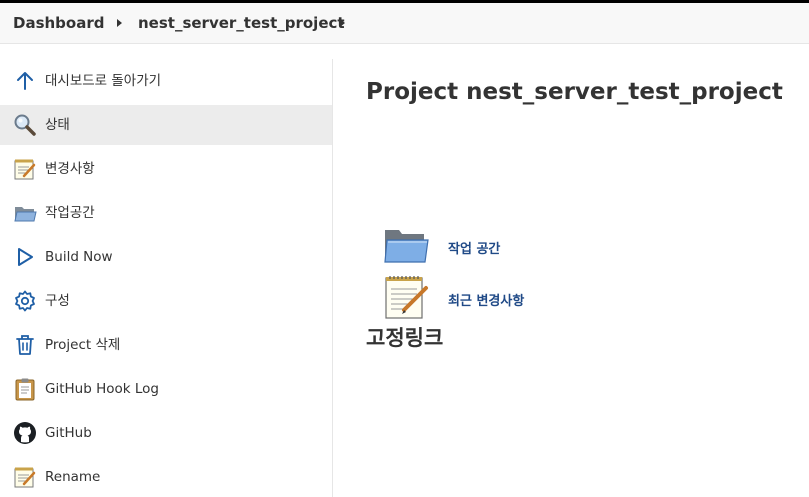 The image size is (809, 497). What do you see at coordinates (166, 125) in the screenshot?
I see `sidebar-item-status: 상태` at bounding box center [166, 125].